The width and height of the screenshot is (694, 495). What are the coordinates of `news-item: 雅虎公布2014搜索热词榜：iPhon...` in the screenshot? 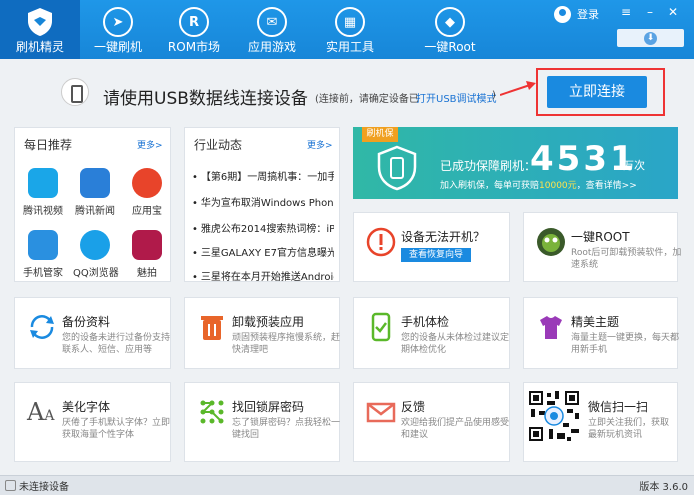 It's located at (263, 227).